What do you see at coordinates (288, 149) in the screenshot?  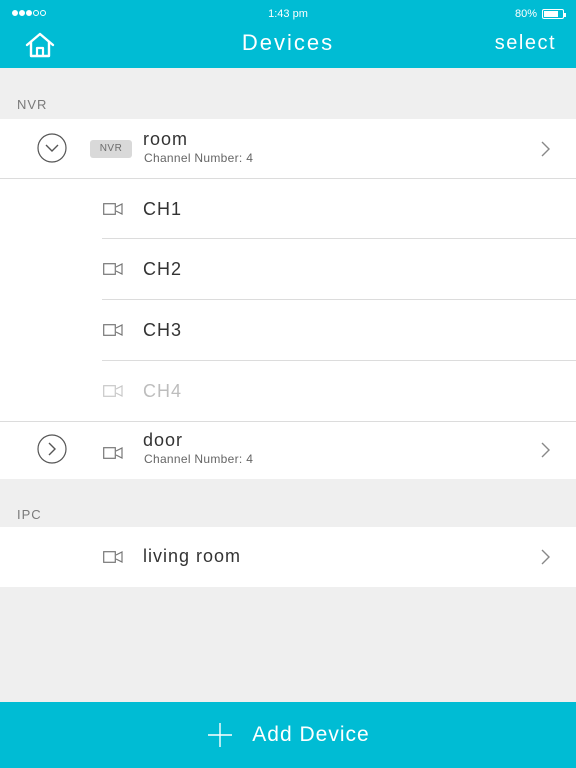 I see `device-row-room: NVR room Channel Number: 4` at bounding box center [288, 149].